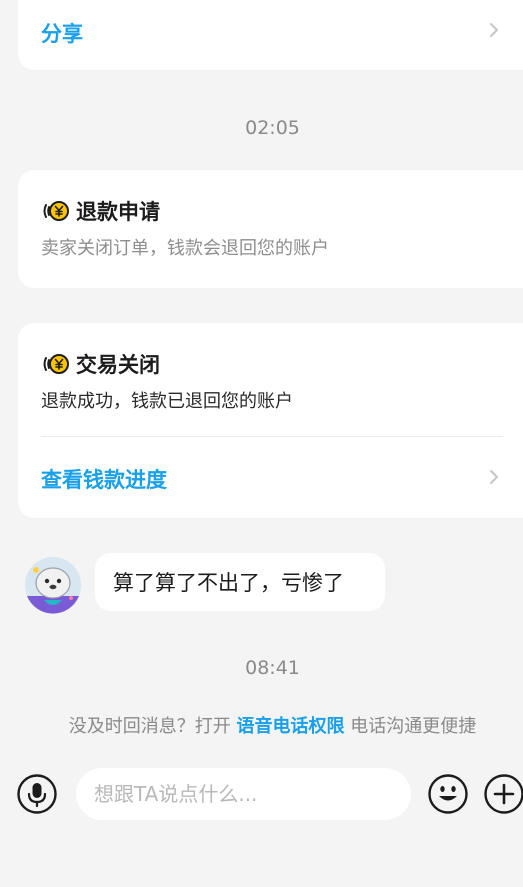  Describe the element at coordinates (410, 726) in the screenshot. I see `hint-suffix: 电话沟通更便捷` at that location.